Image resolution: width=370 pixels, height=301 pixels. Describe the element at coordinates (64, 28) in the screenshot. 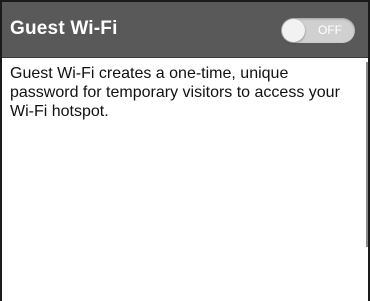

I see `page-title: Guest Wi-Fi` at that location.